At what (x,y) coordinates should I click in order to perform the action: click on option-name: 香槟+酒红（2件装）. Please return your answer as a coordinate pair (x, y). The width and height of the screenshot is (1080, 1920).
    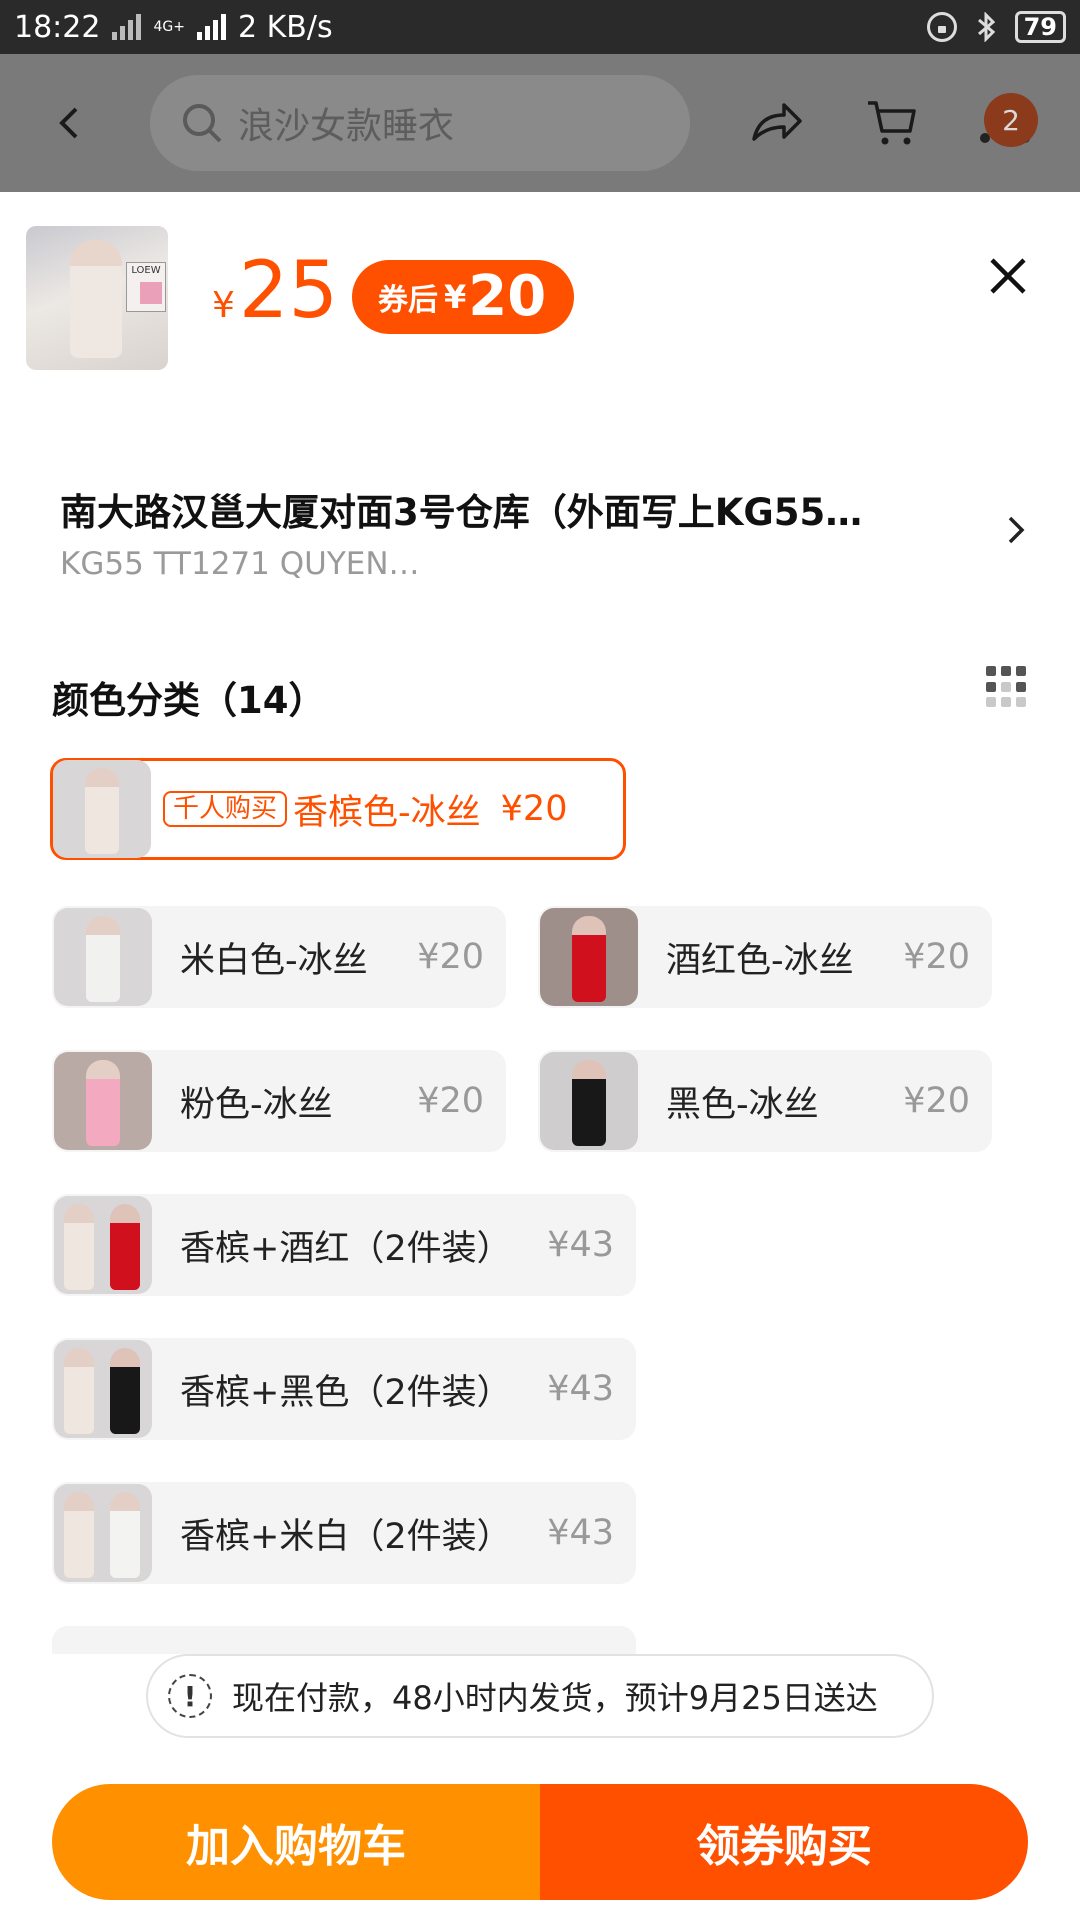
    Looking at the image, I should click on (346, 1248).